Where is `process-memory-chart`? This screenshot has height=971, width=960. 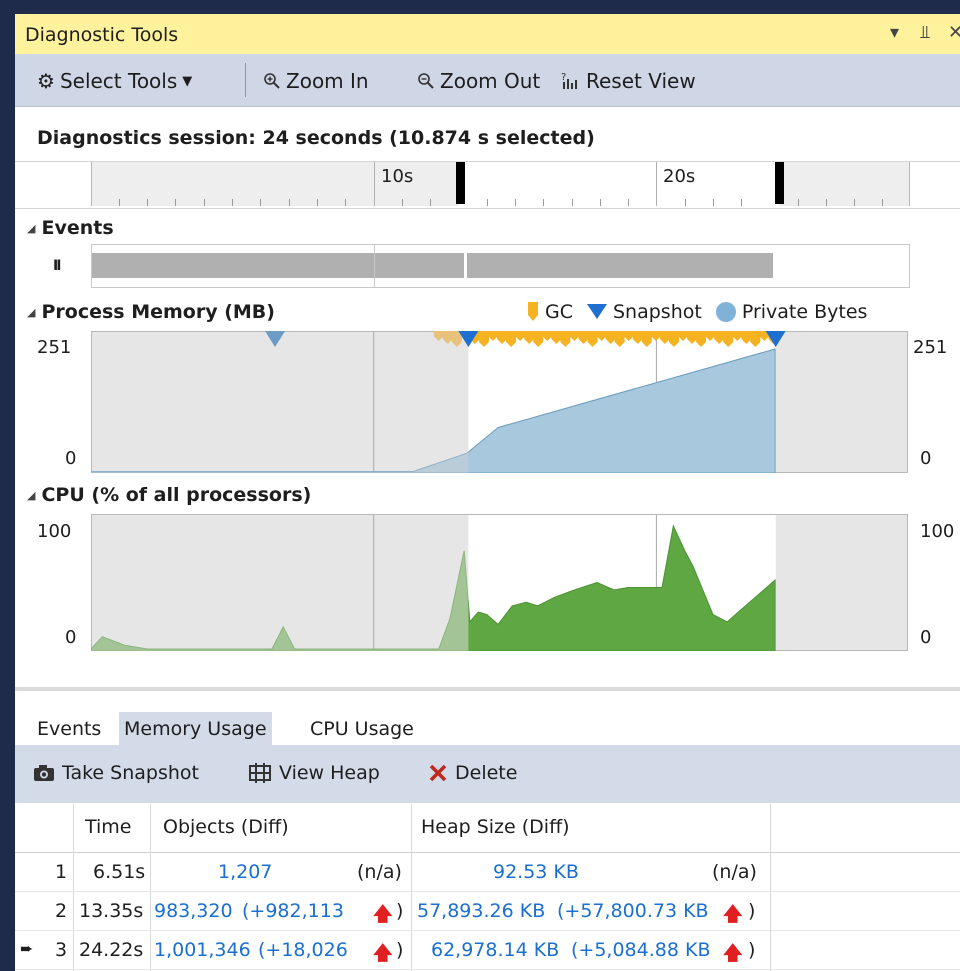
process-memory-chart is located at coordinates (499, 402).